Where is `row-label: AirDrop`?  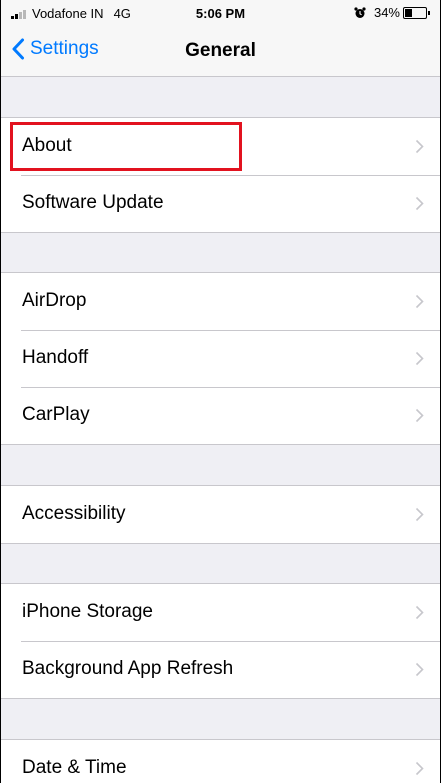
row-label: AirDrop is located at coordinates (54, 300).